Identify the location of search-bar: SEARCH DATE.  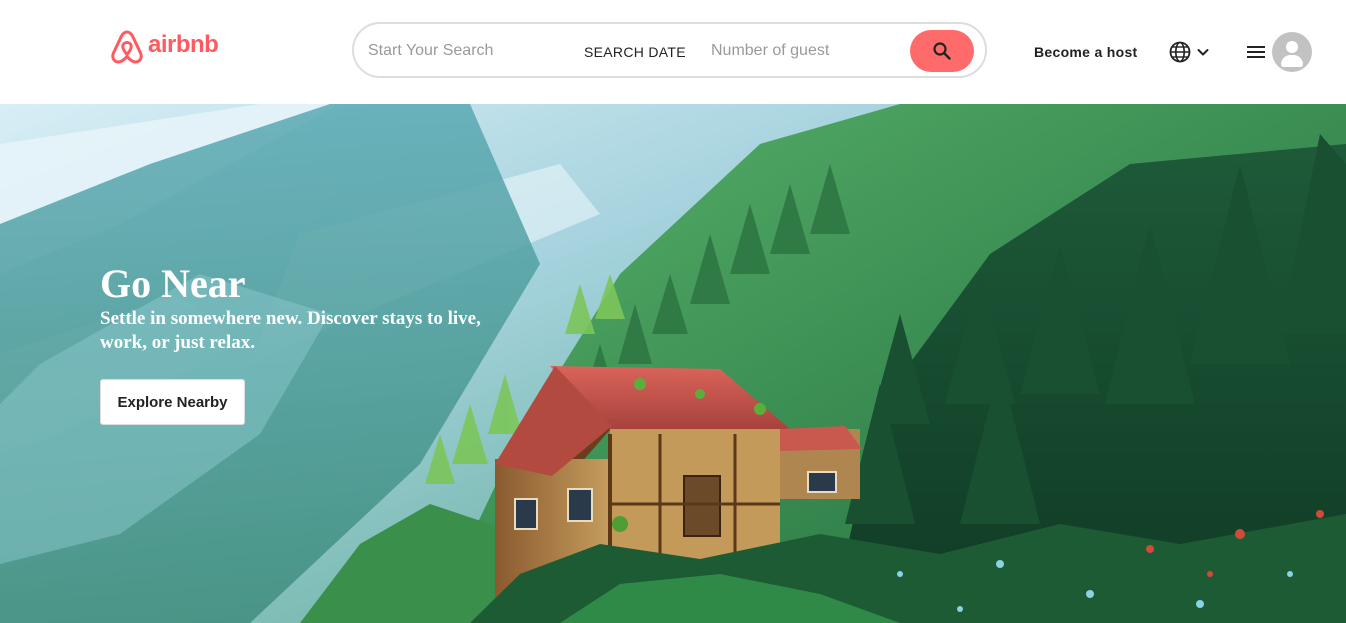
(669, 50).